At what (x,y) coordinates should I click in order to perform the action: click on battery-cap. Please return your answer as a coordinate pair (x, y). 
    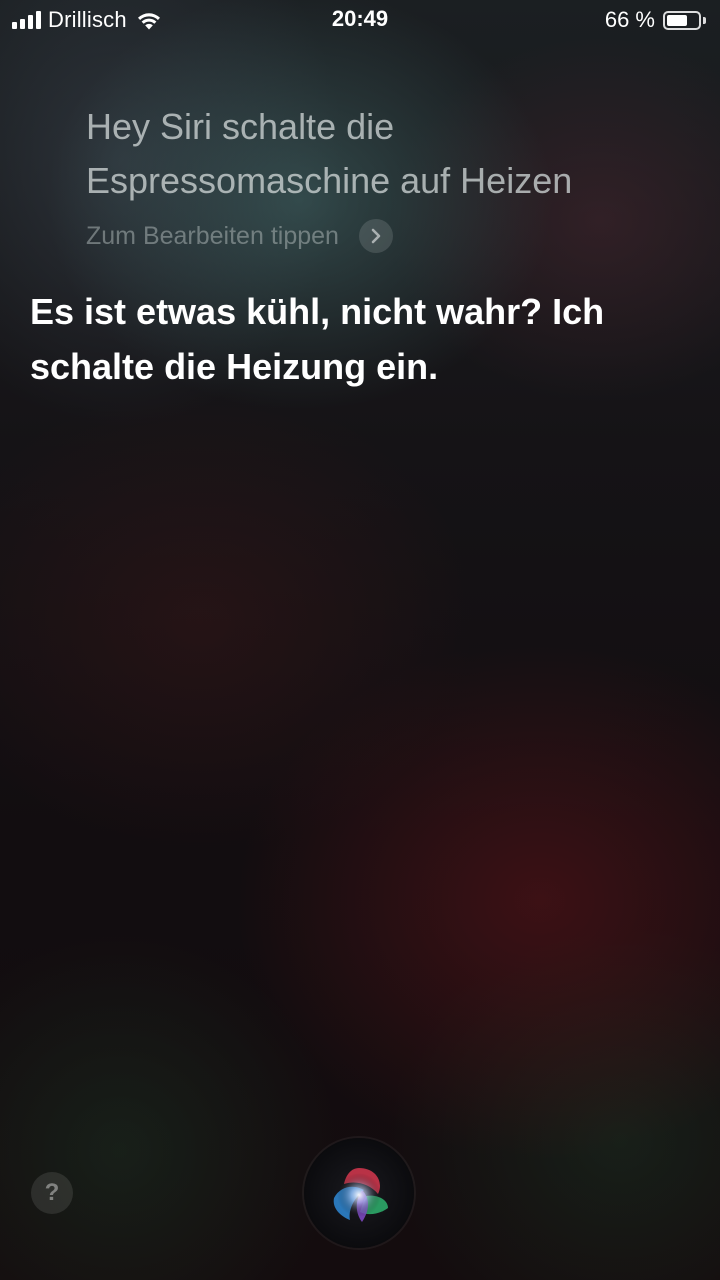
    Looking at the image, I should click on (704, 20).